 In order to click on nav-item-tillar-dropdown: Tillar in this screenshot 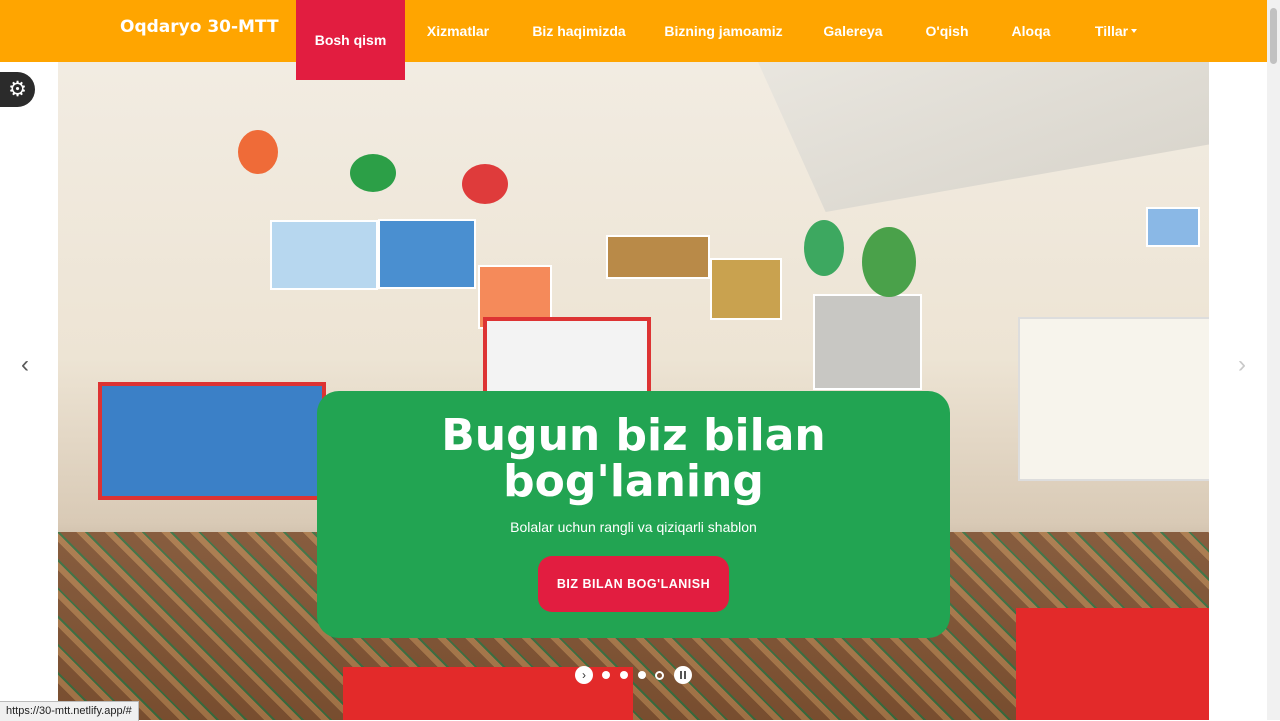, I will do `click(1116, 31)`.